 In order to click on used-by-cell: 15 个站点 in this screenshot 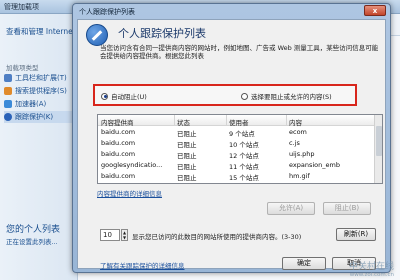, I will do `click(244, 178)`.